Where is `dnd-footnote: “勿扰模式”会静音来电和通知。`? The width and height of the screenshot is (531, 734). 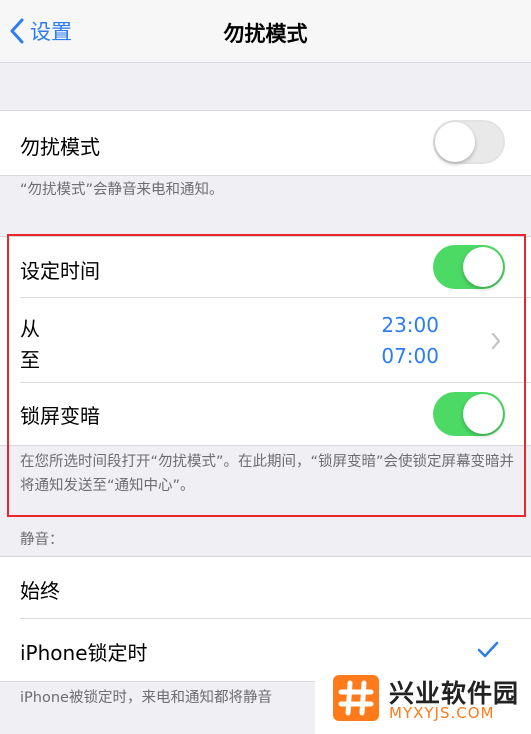
dnd-footnote: “勿扰模式”会静音来电和通知。 is located at coordinates (122, 190).